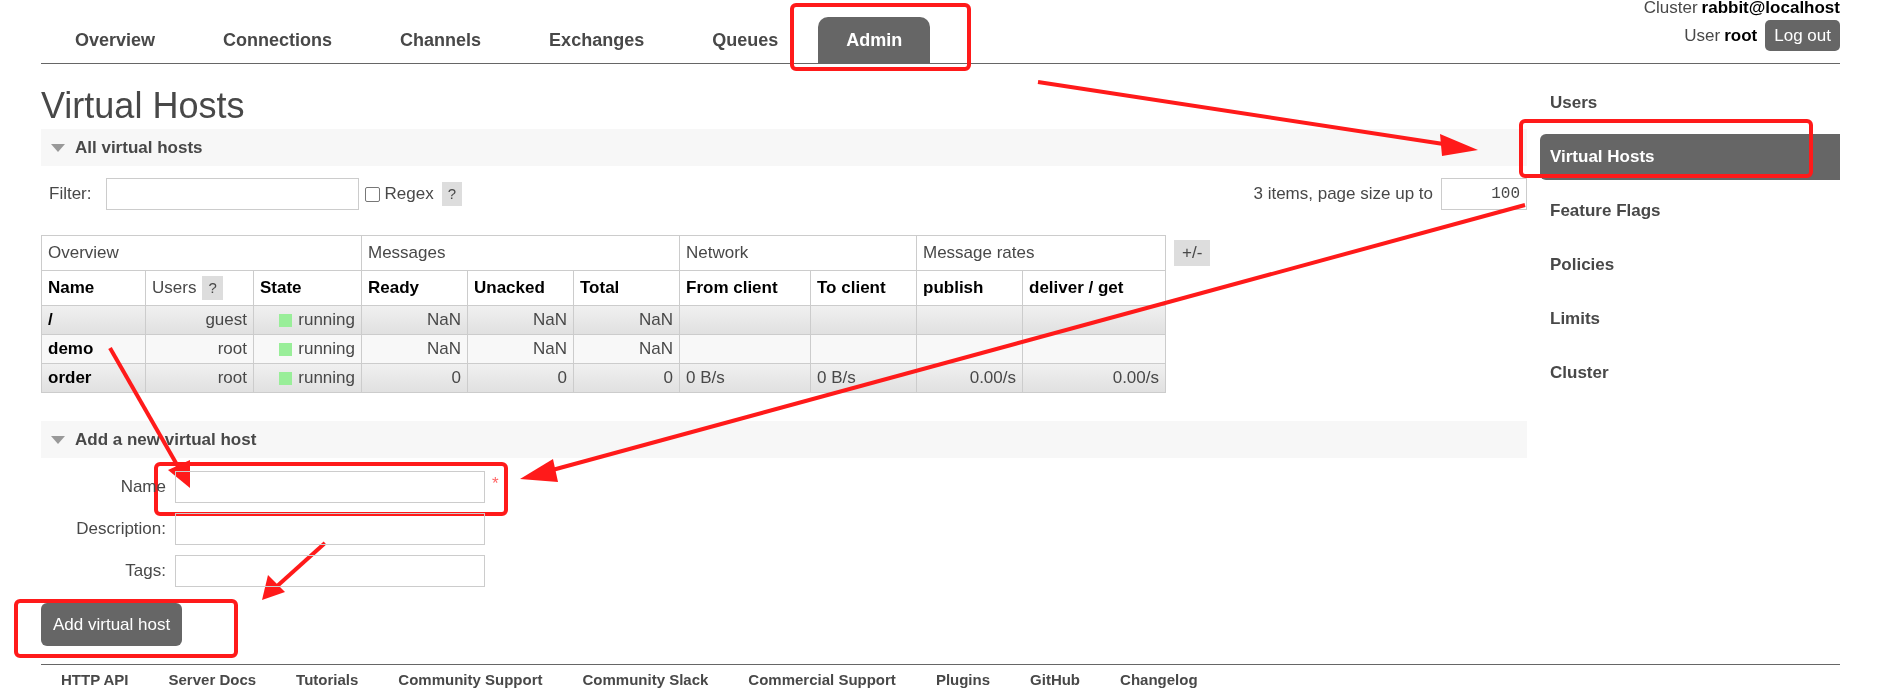  What do you see at coordinates (93, 378) in the screenshot?
I see `vhost-name-link: order` at bounding box center [93, 378].